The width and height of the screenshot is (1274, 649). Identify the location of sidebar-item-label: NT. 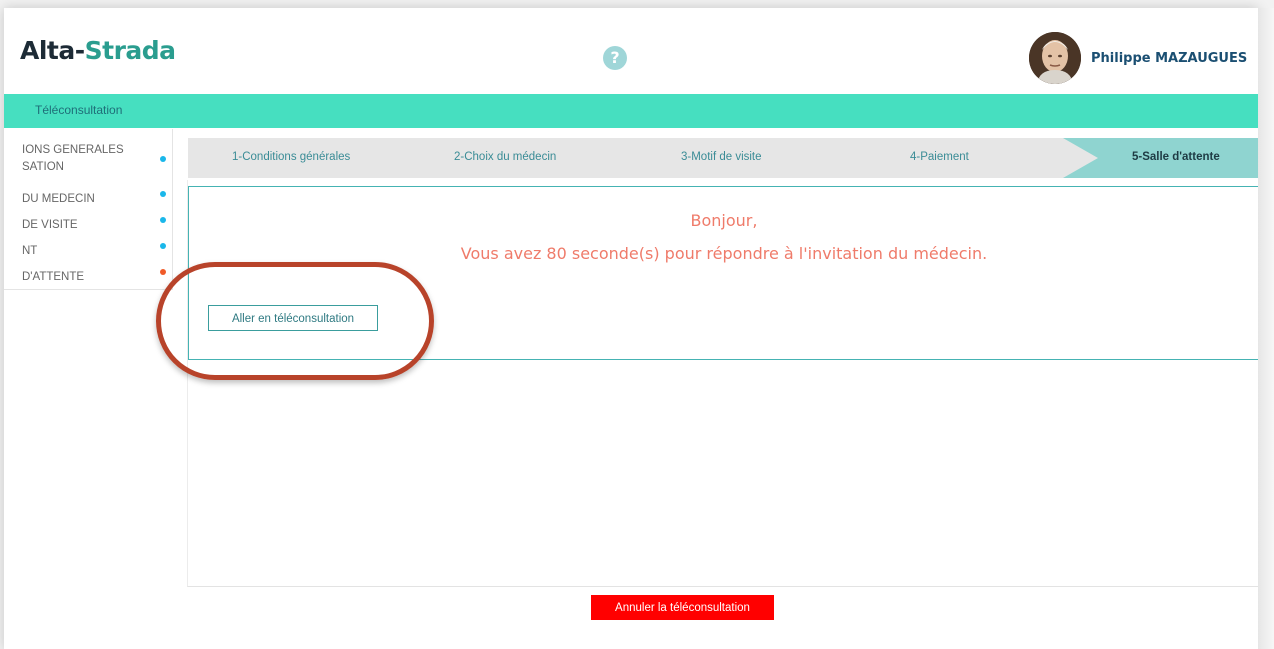
(30, 251).